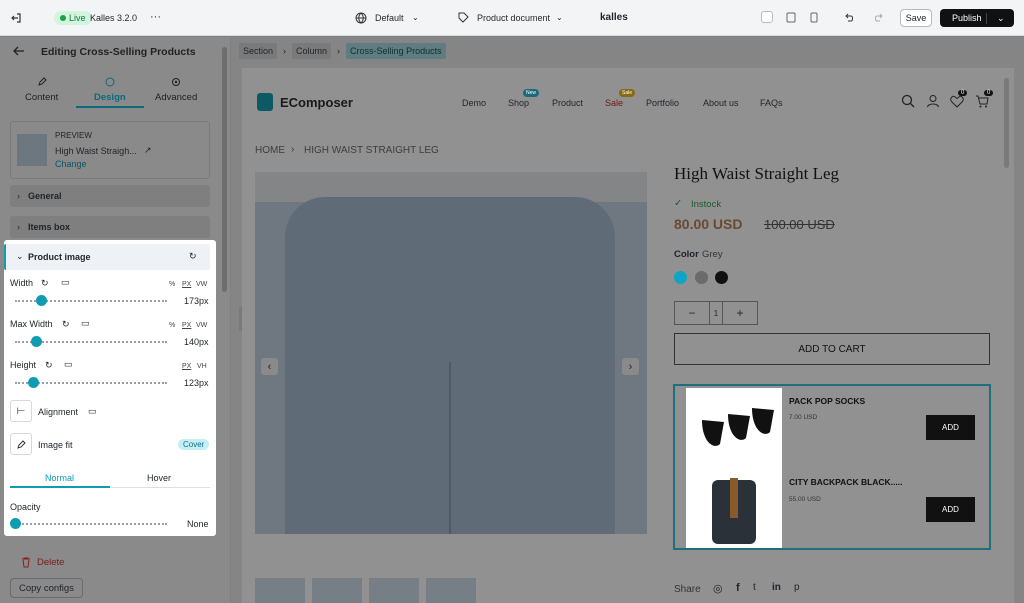 This screenshot has width=1024, height=603. What do you see at coordinates (559, 17) in the screenshot?
I see `document-chevron-icon: ⌄` at bounding box center [559, 17].